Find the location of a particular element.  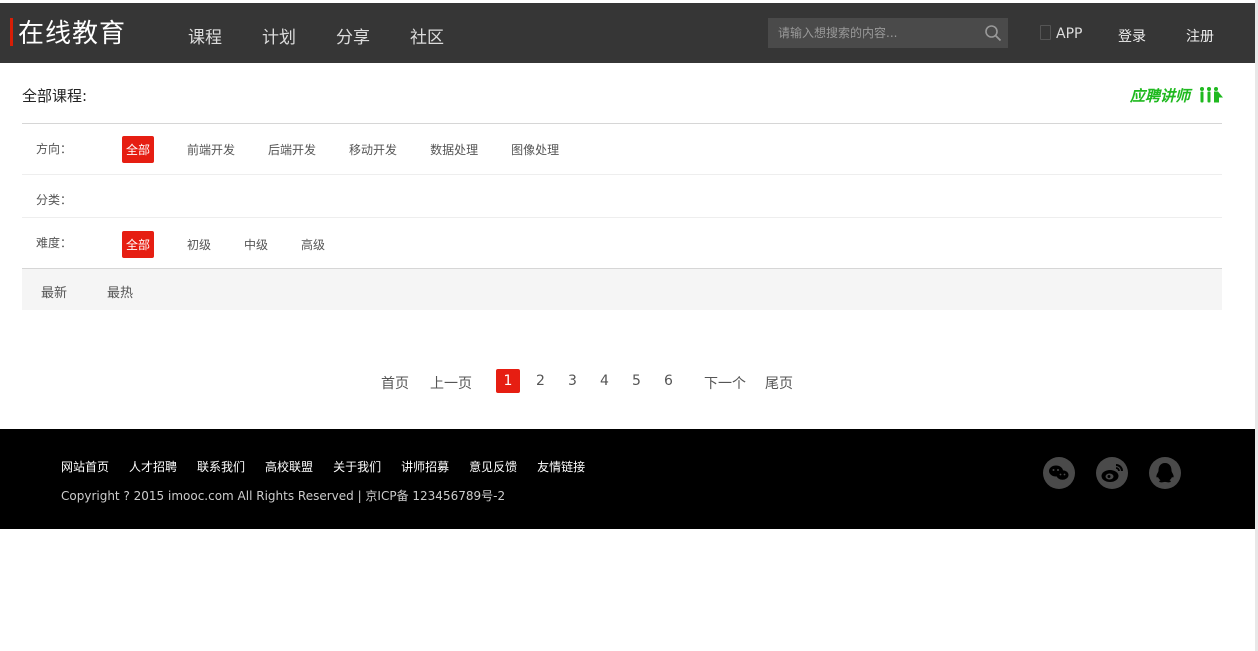

footer-link-teacher-recruit: 讲师招募 is located at coordinates (425, 466).